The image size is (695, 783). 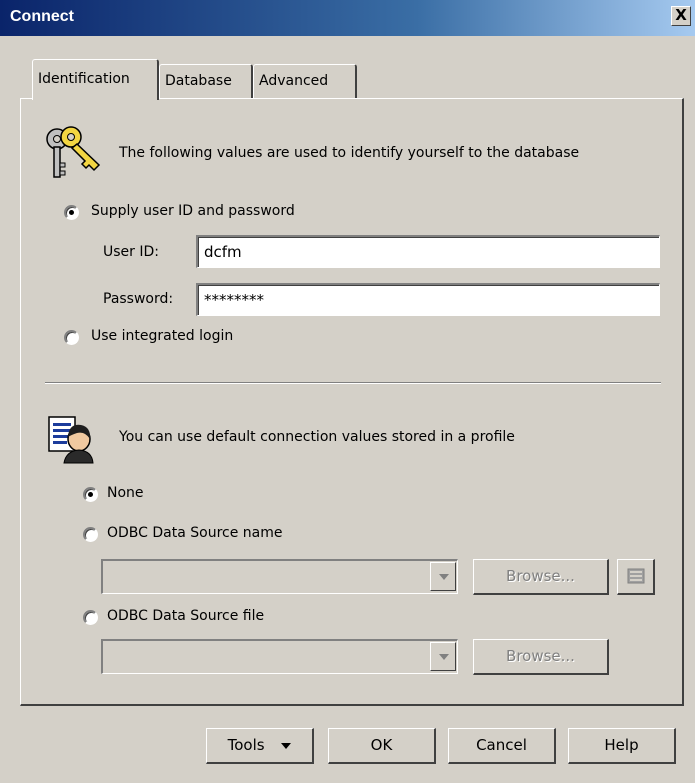 I want to click on tools-label: Tools, so click(x=246, y=745).